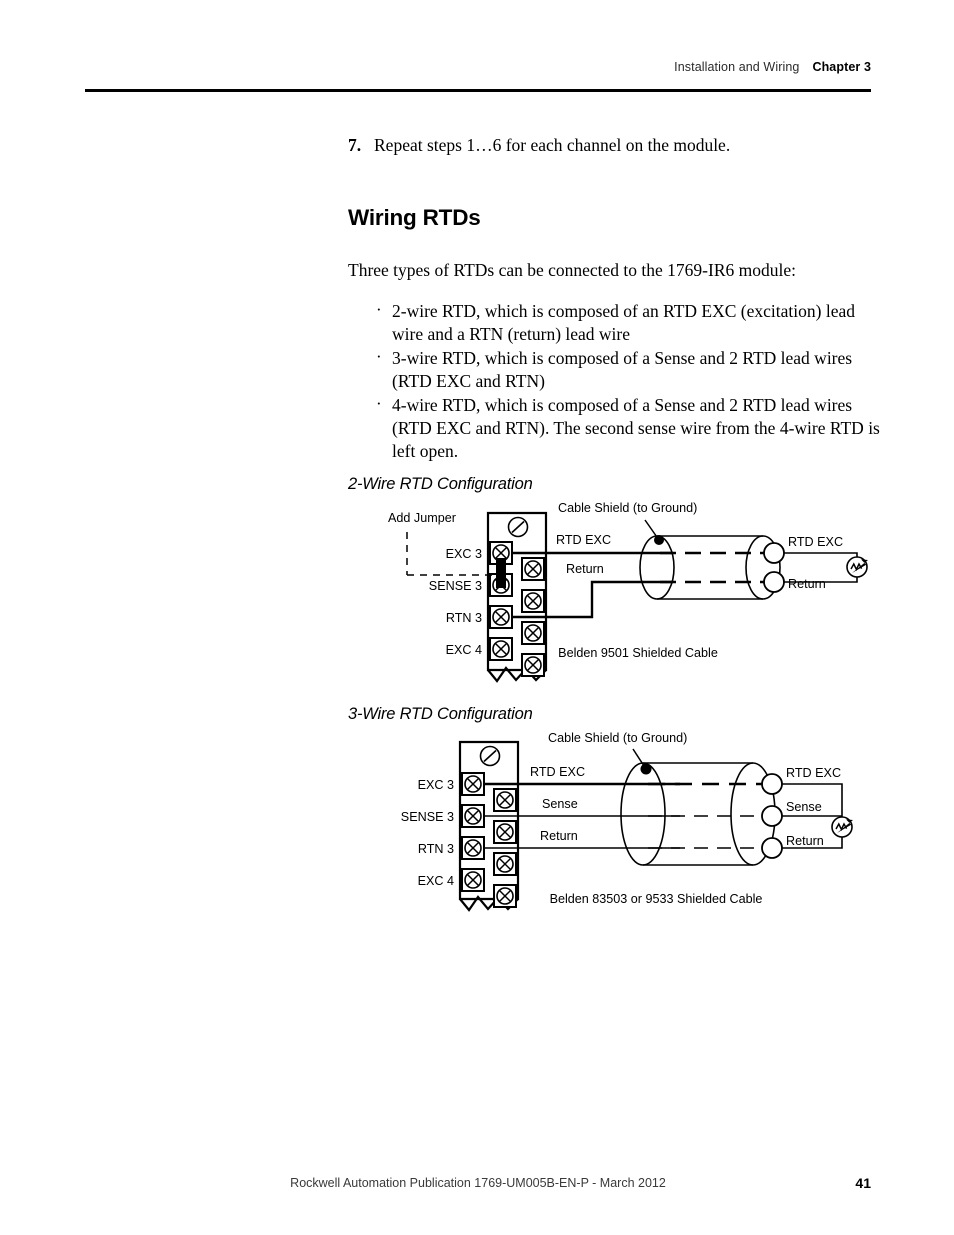 This screenshot has height=1235, width=954. I want to click on jumper-bar, so click(501, 573).